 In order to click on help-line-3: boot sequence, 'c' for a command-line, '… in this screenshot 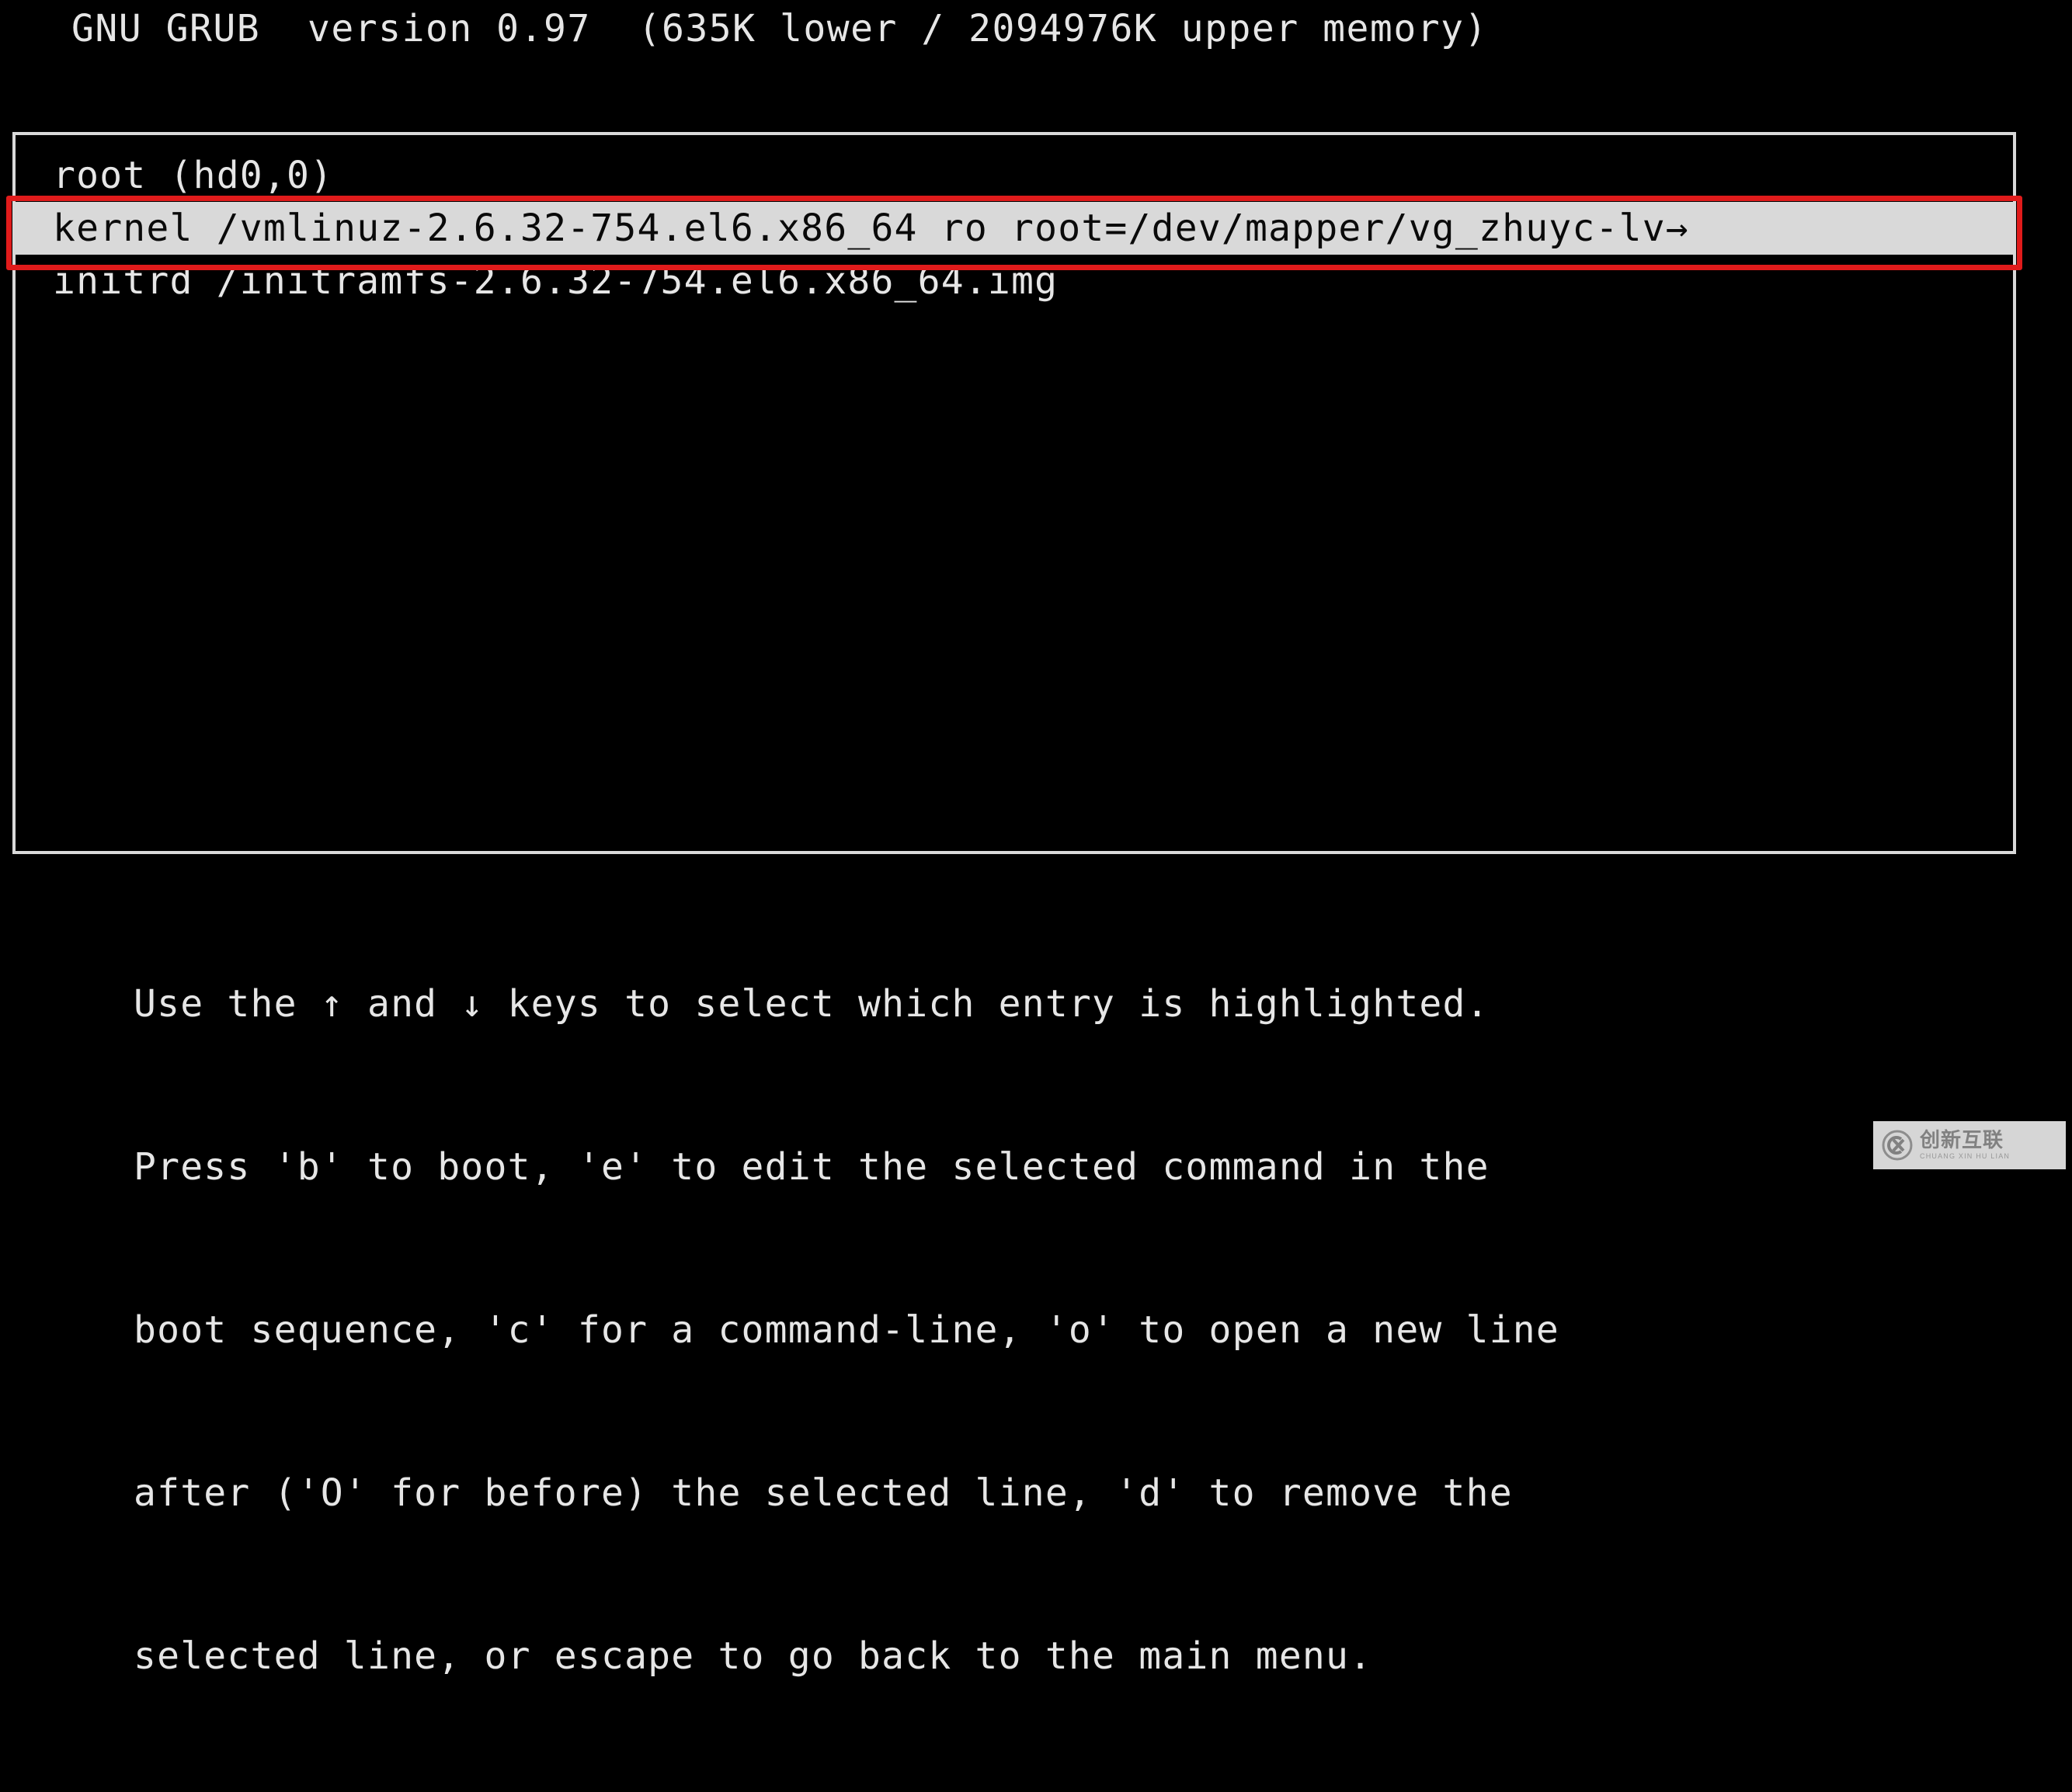, I will do `click(847, 1330)`.